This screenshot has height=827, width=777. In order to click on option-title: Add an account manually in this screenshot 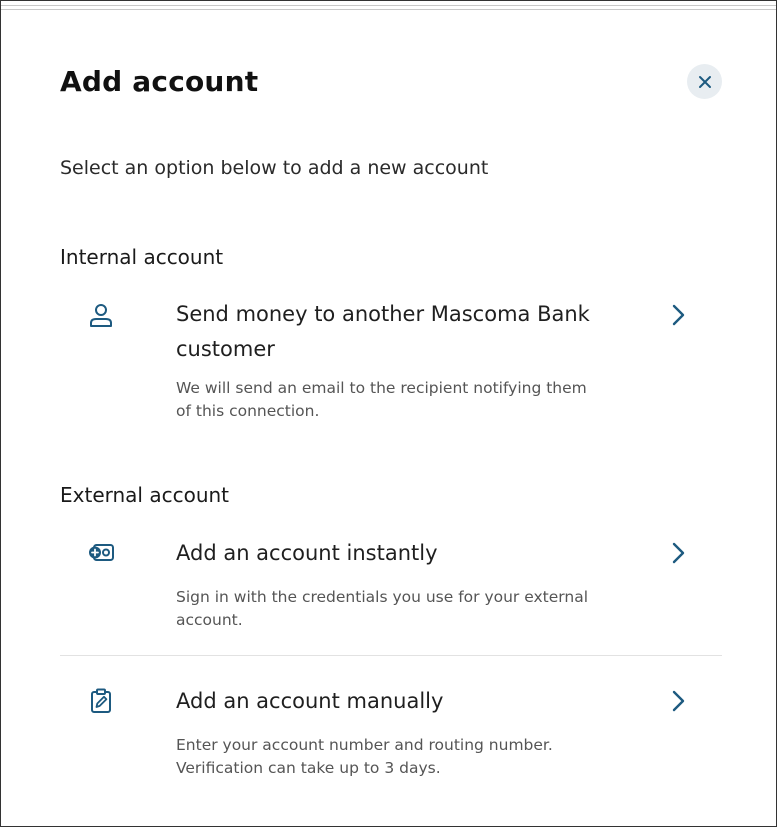, I will do `click(310, 701)`.